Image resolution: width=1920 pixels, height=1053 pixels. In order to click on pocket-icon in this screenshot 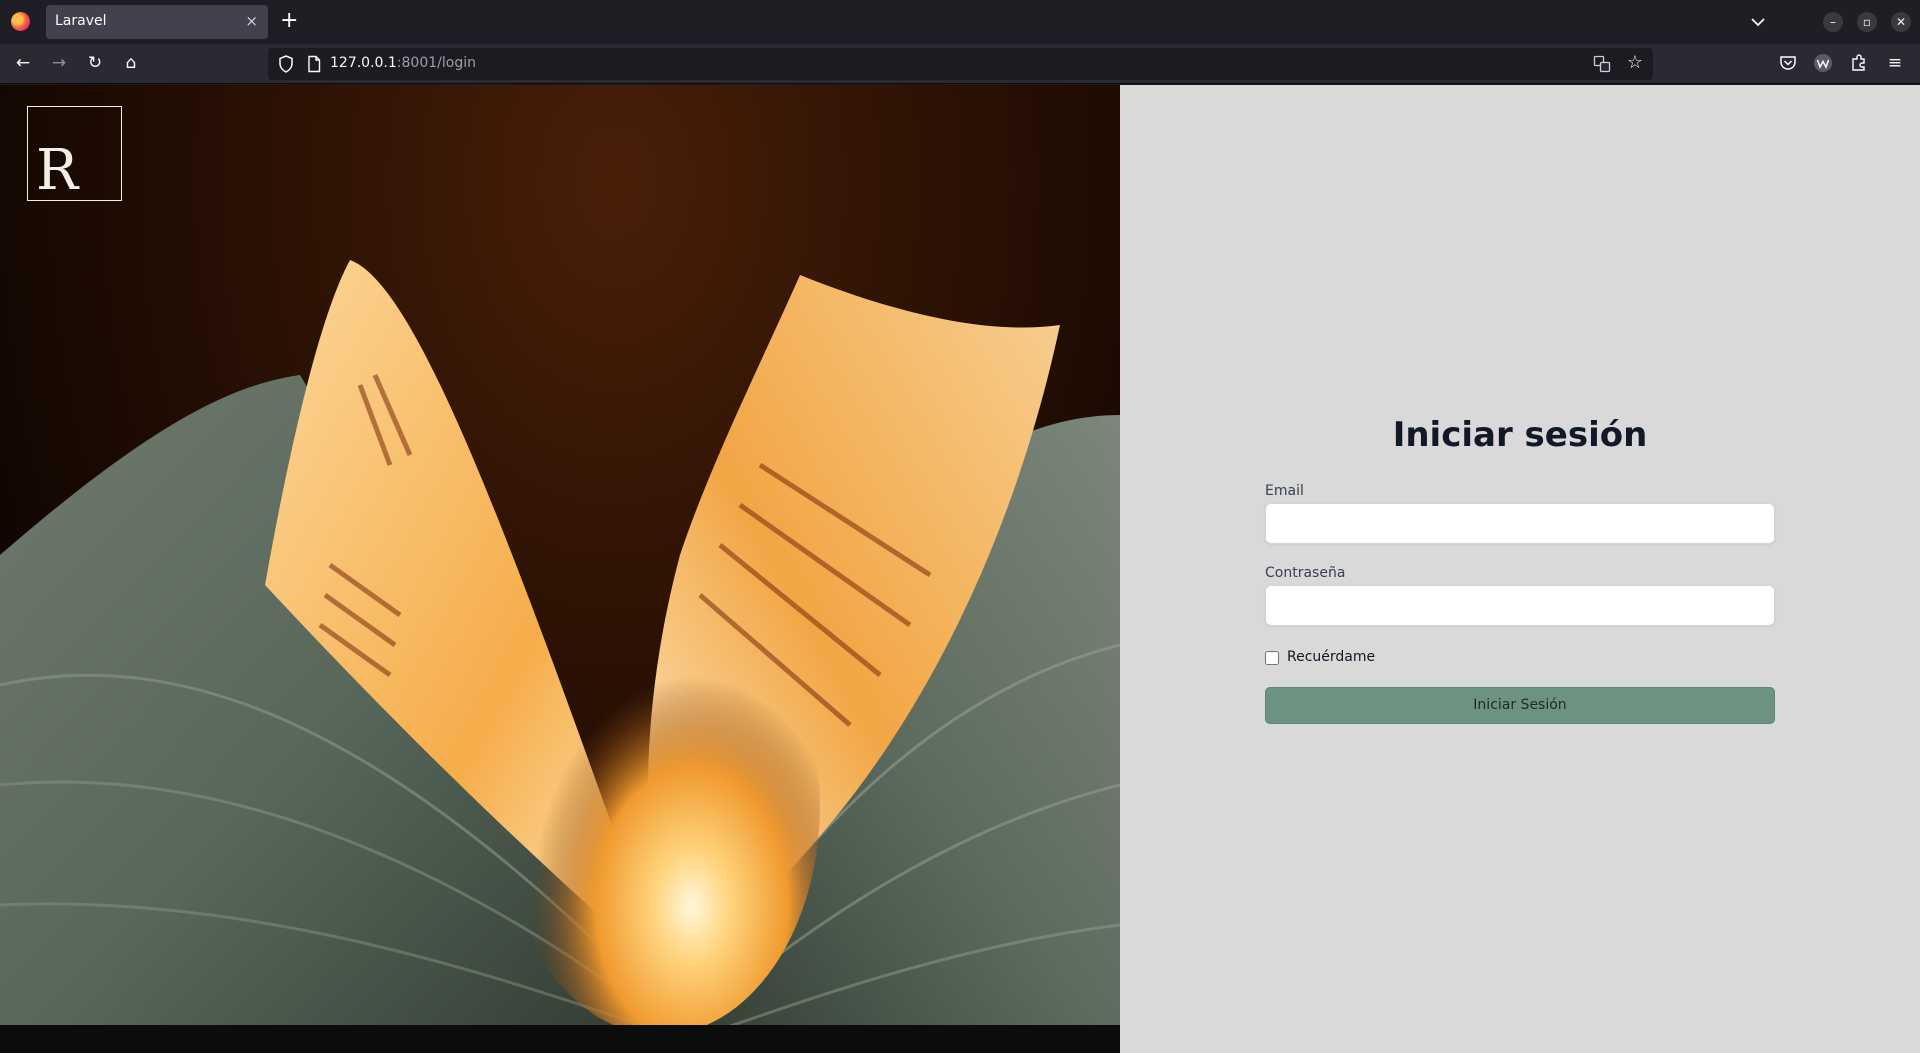, I will do `click(1788, 63)`.